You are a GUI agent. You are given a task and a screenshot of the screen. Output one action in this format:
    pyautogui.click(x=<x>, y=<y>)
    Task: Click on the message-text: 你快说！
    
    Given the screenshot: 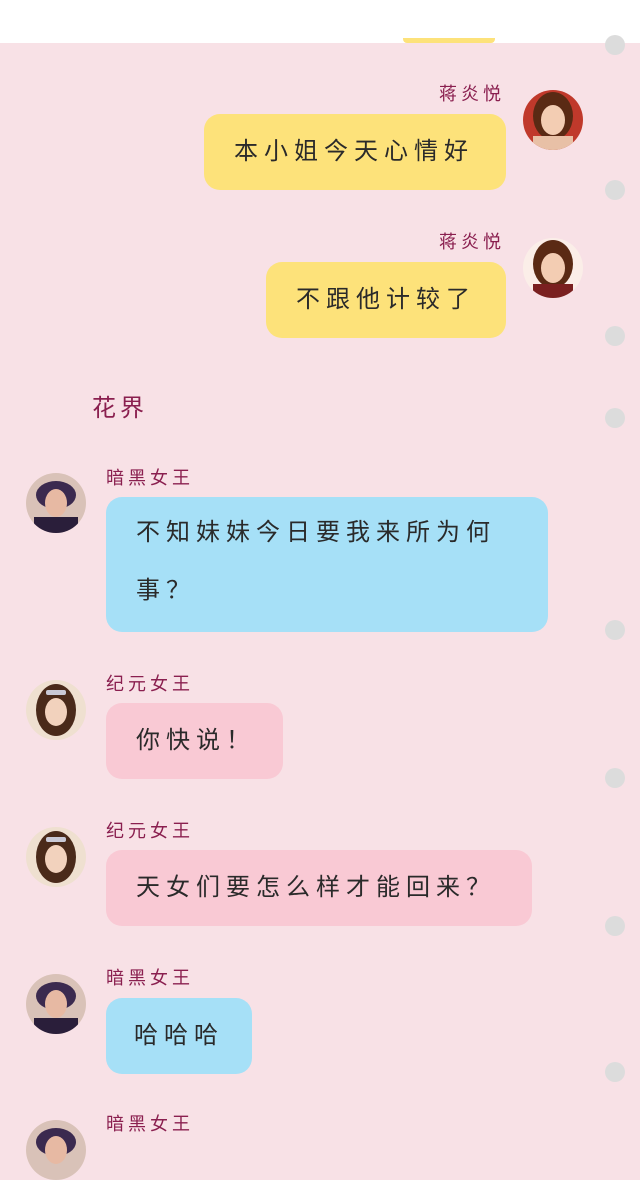 What is the action you would take?
    pyautogui.click(x=196, y=740)
    